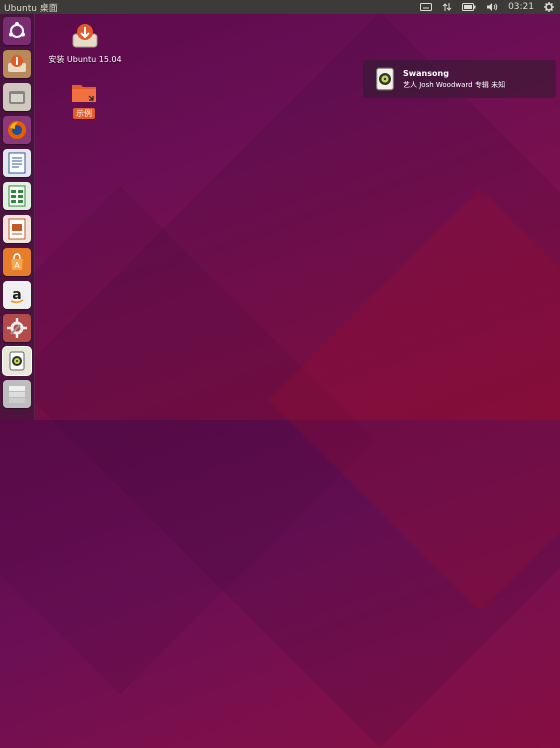 The image size is (560, 748). I want to click on launcher-writer, so click(17, 163).